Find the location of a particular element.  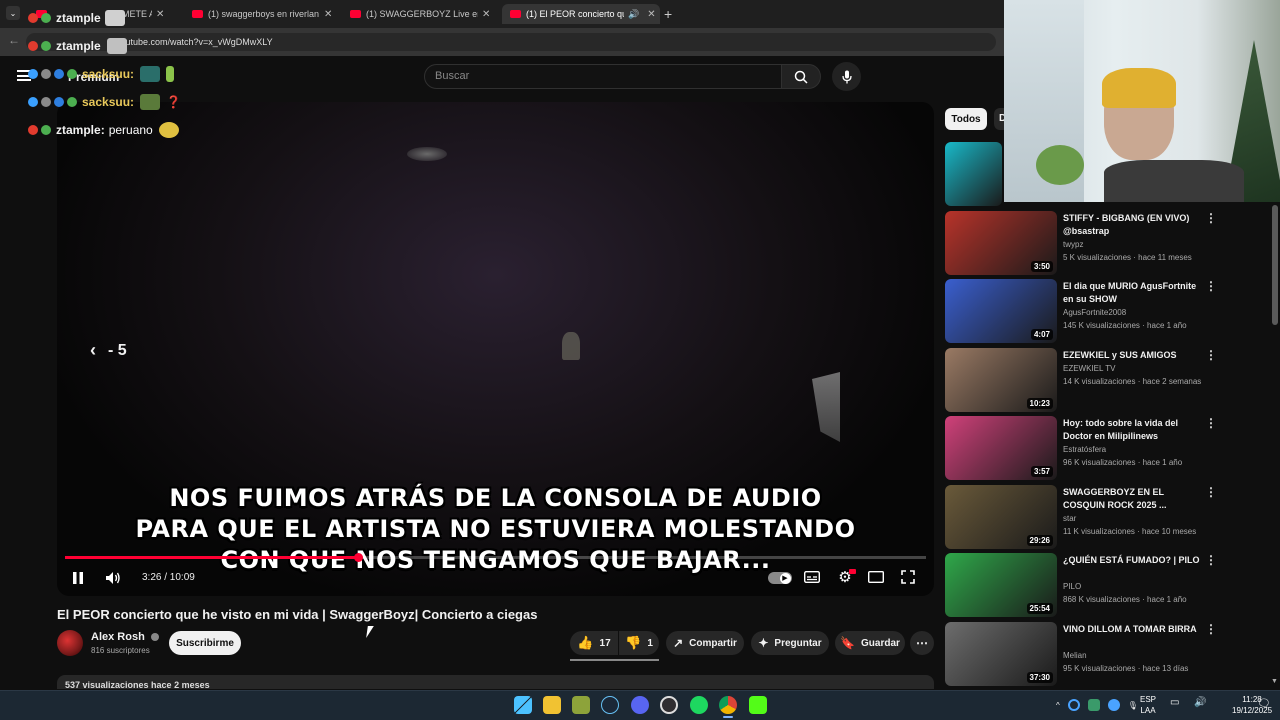

video-thumbnail: 37:30 is located at coordinates (1001, 654).